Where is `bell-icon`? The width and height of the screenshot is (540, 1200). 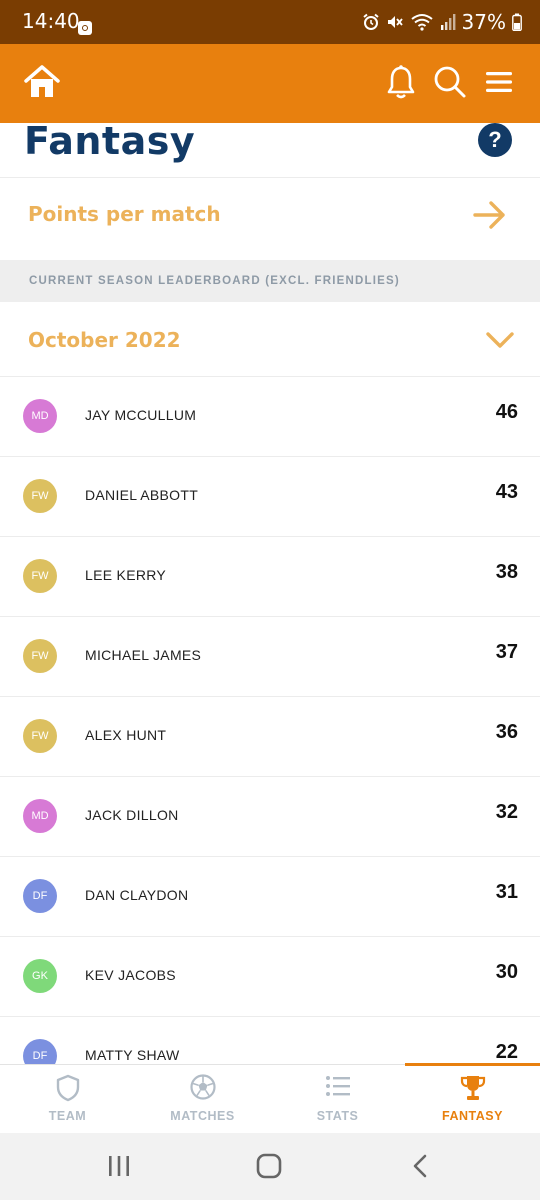 bell-icon is located at coordinates (401, 82).